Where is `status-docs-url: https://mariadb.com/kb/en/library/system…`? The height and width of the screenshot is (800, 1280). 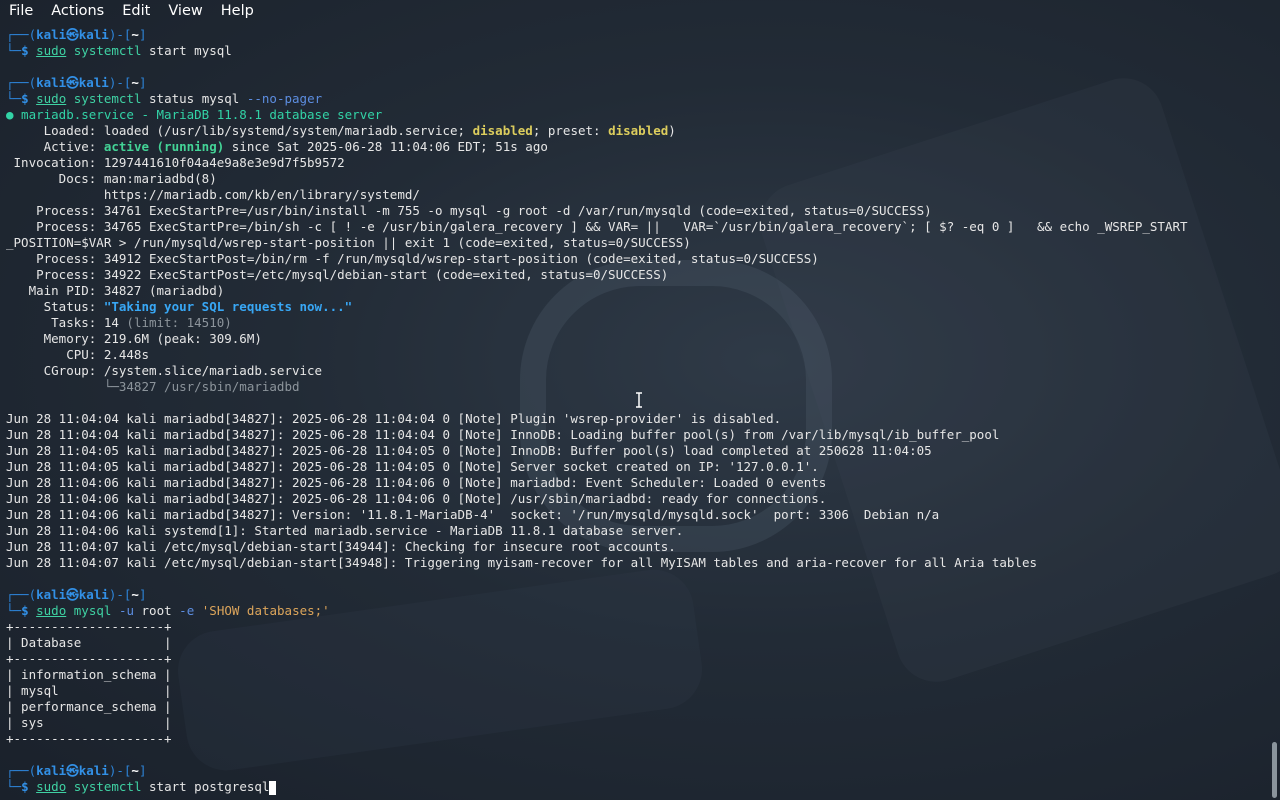
status-docs-url: https://mariadb.com/kb/en/library/system… is located at coordinates (213, 194).